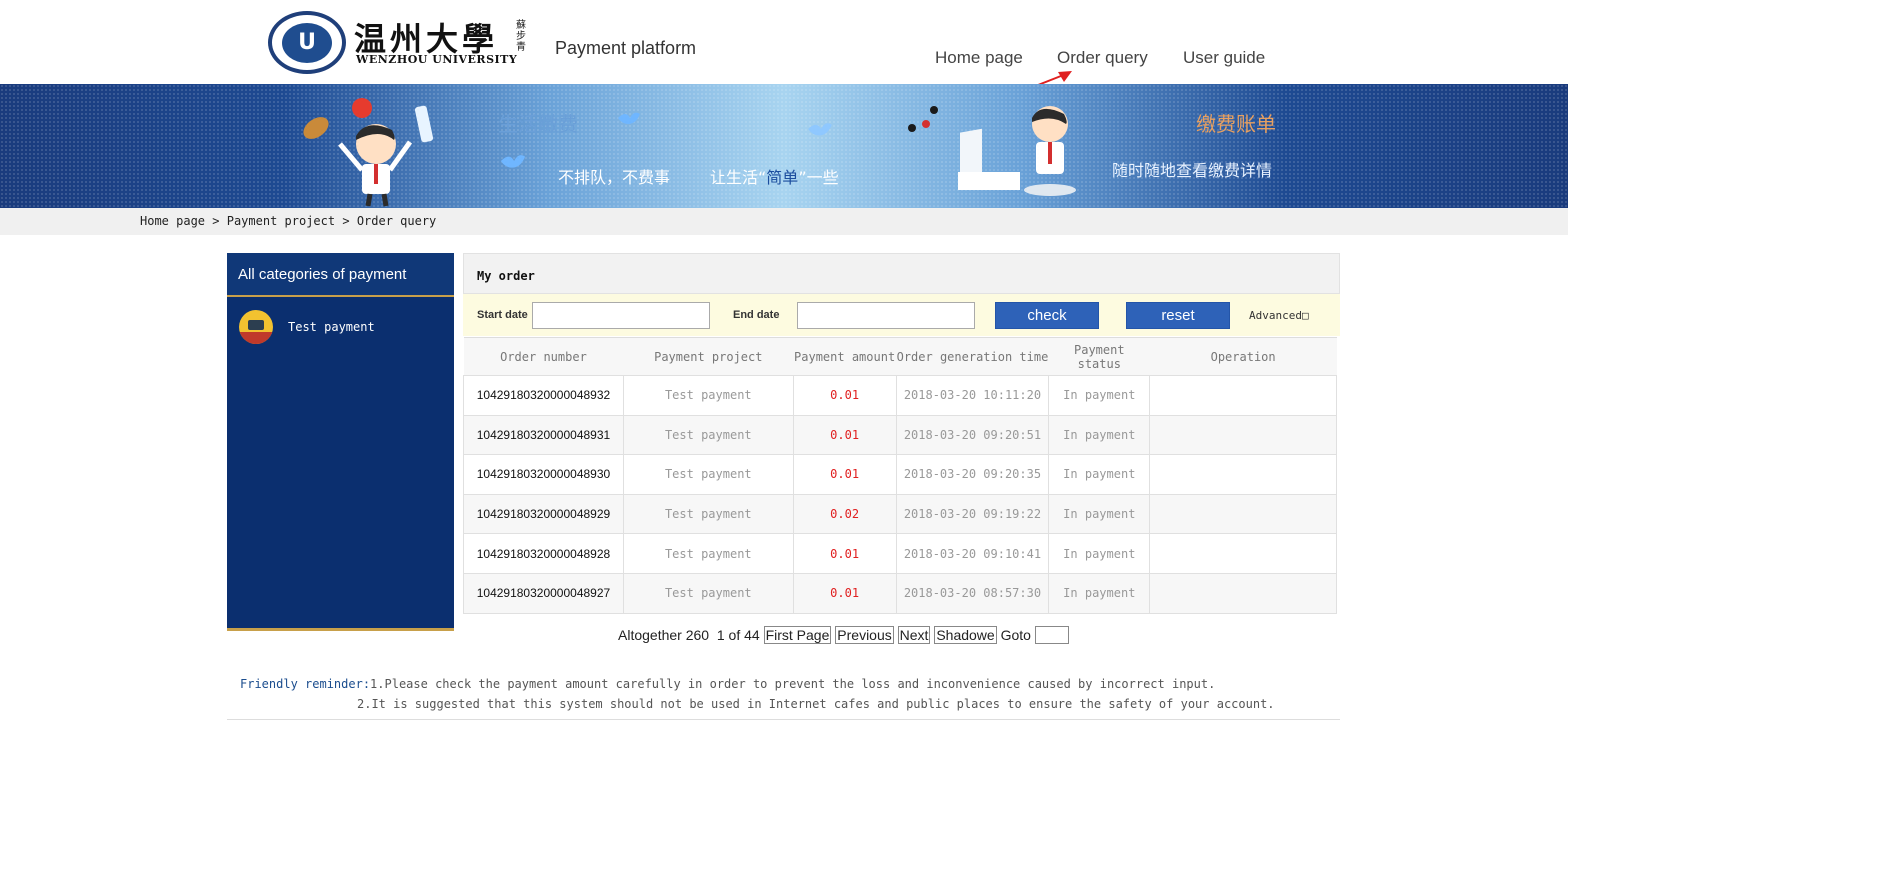 The image size is (1901, 877). Describe the element at coordinates (844, 514) in the screenshot. I see `payment-amount: 0.02` at that location.